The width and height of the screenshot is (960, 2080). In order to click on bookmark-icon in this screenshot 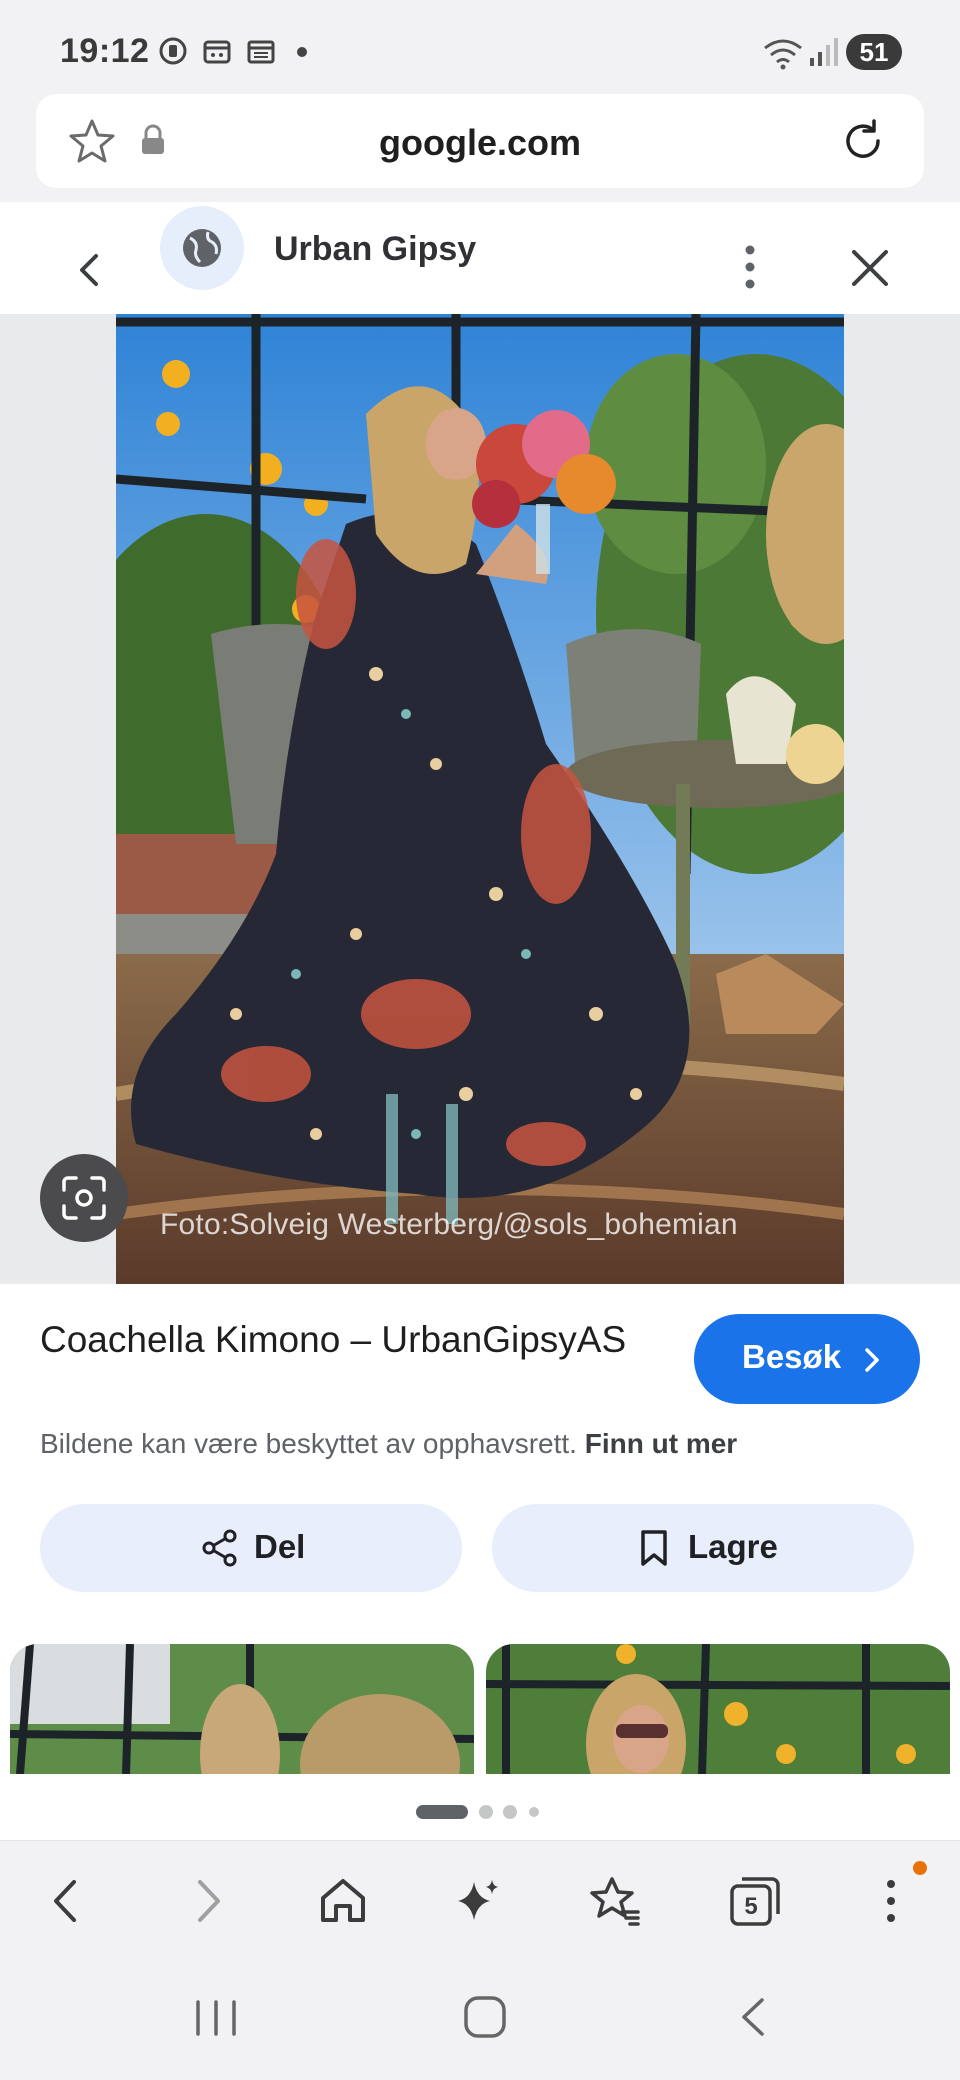, I will do `click(654, 1548)`.